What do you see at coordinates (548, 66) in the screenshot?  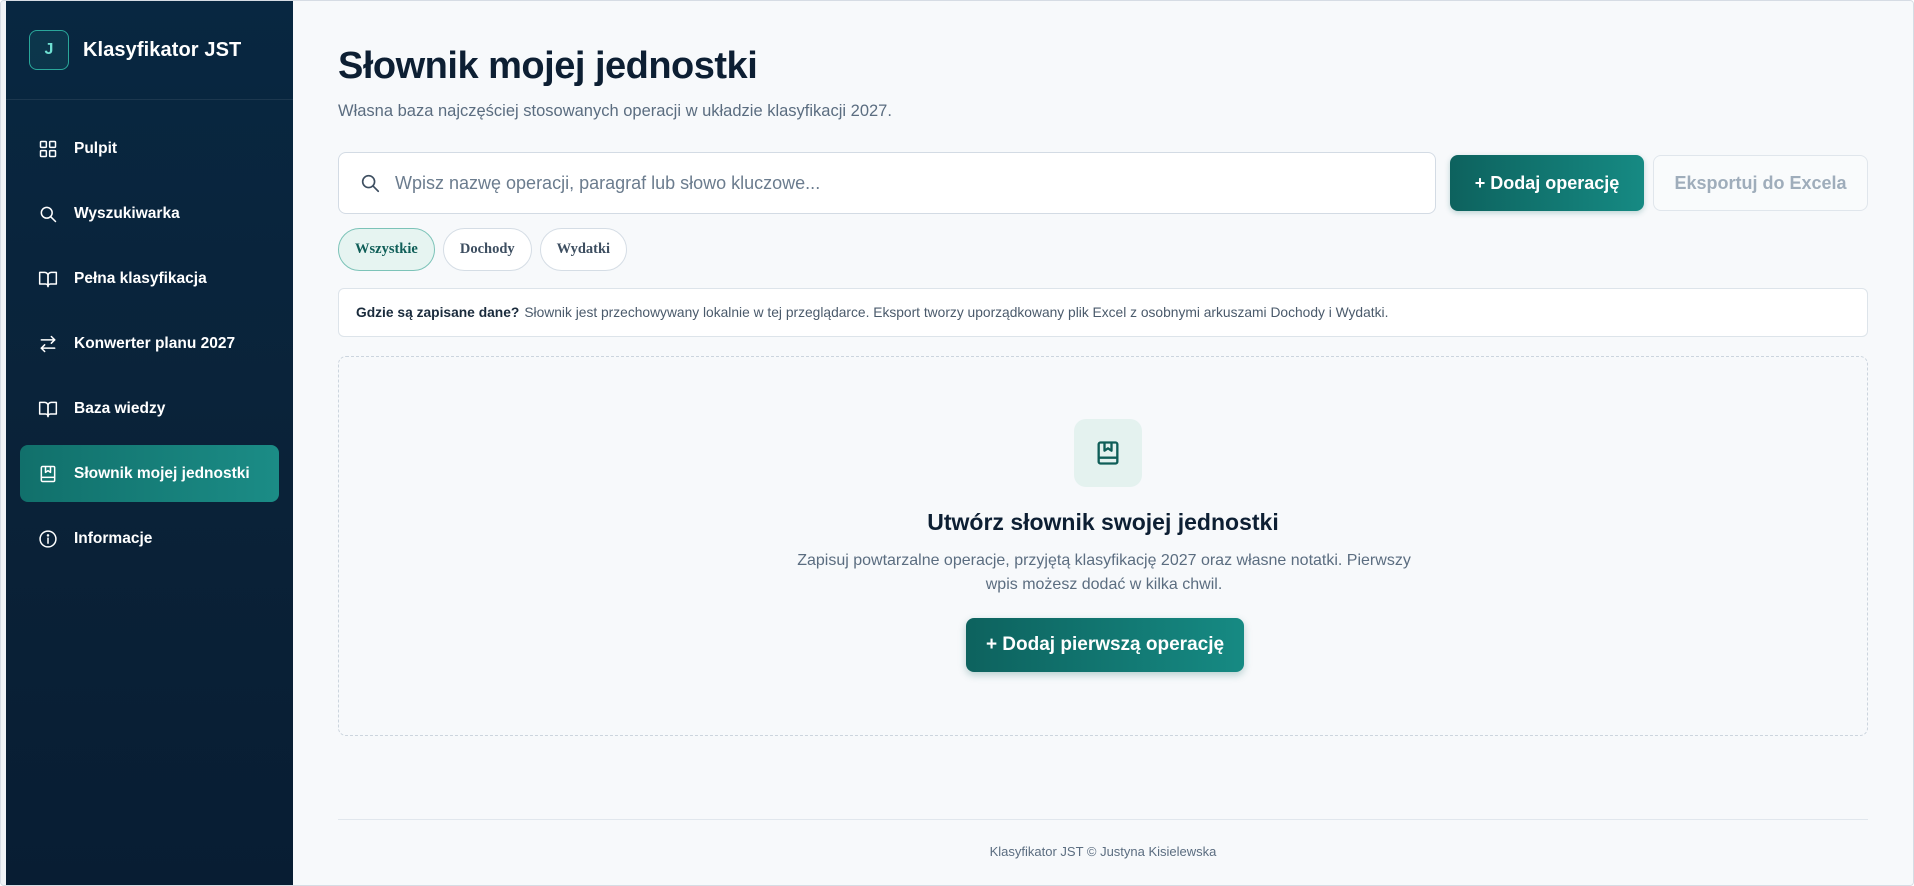 I see `page-title: Słownik mojej jednostki` at bounding box center [548, 66].